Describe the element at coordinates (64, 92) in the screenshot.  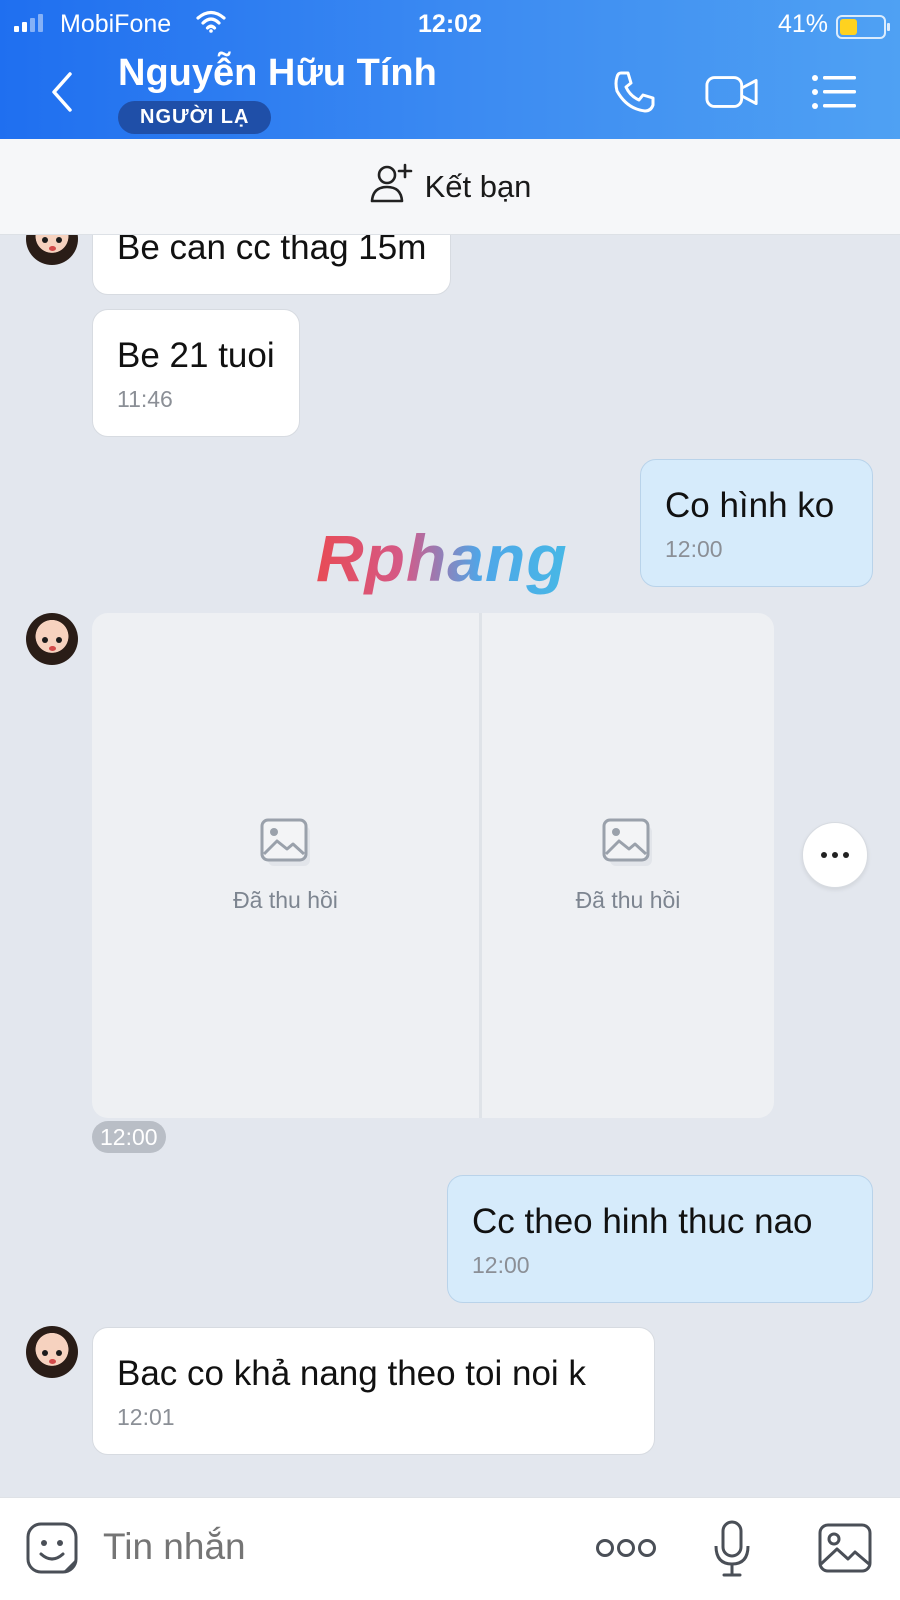
I see `back-arrow-icon` at that location.